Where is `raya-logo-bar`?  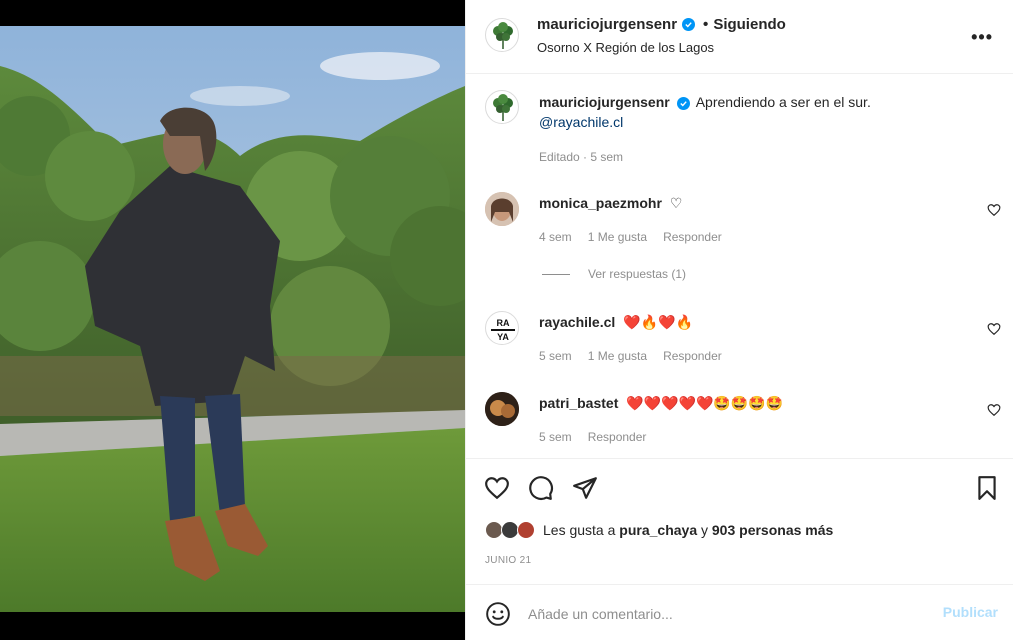
raya-logo-bar is located at coordinates (503, 330).